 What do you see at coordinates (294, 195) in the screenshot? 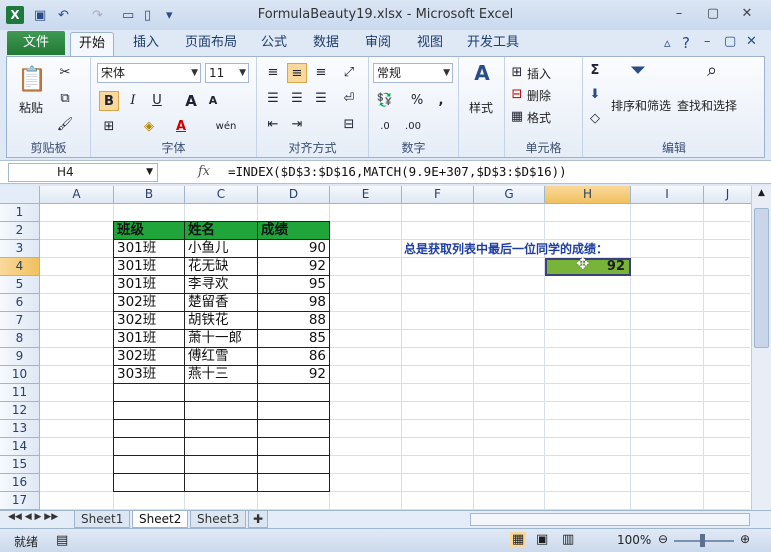
I see `column-header-d: D` at bounding box center [294, 195].